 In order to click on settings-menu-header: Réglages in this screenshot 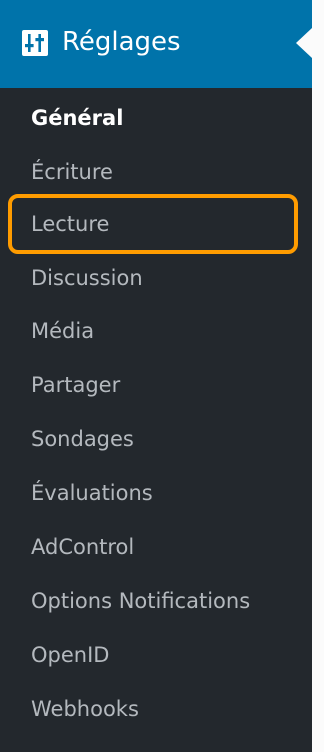, I will do `click(156, 44)`.